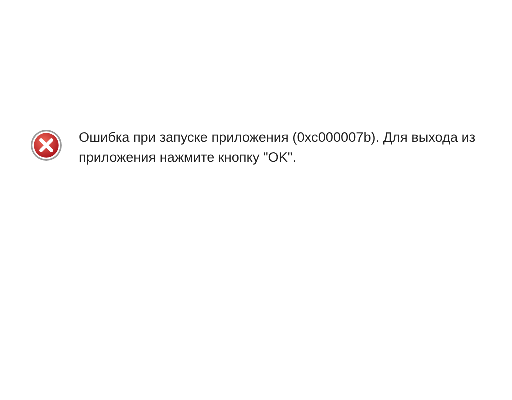  I want to click on error-message: Ошибка при запуске приложения (0xc000007b). Для выхода из приложения нажмите кнопку "OK"., so click(278, 148).